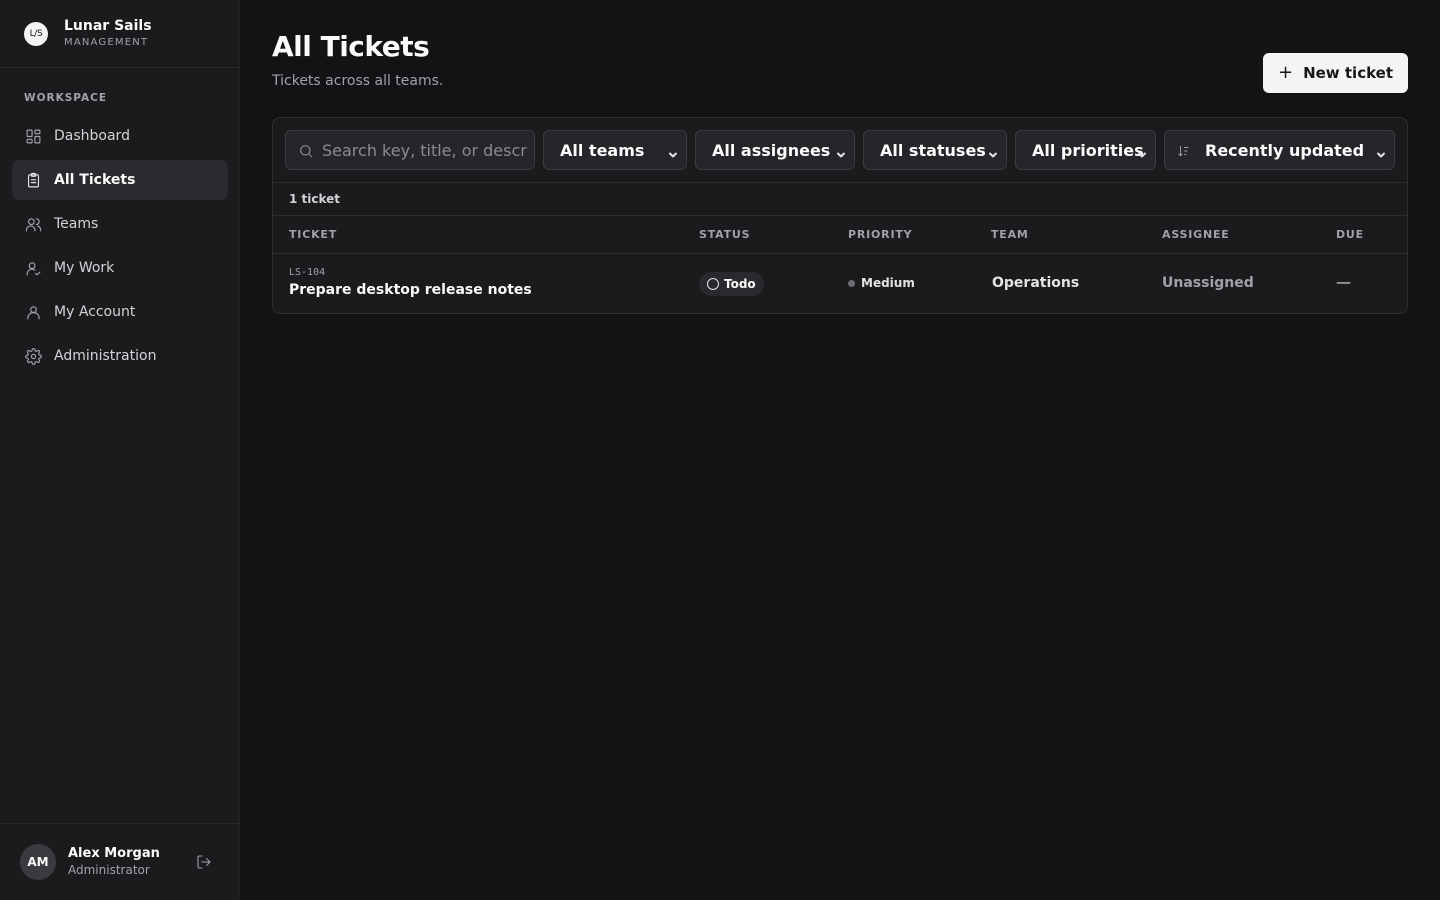 This screenshot has width=1440, height=900. Describe the element at coordinates (313, 234) in the screenshot. I see `column-header-ticket: TICKET` at that location.